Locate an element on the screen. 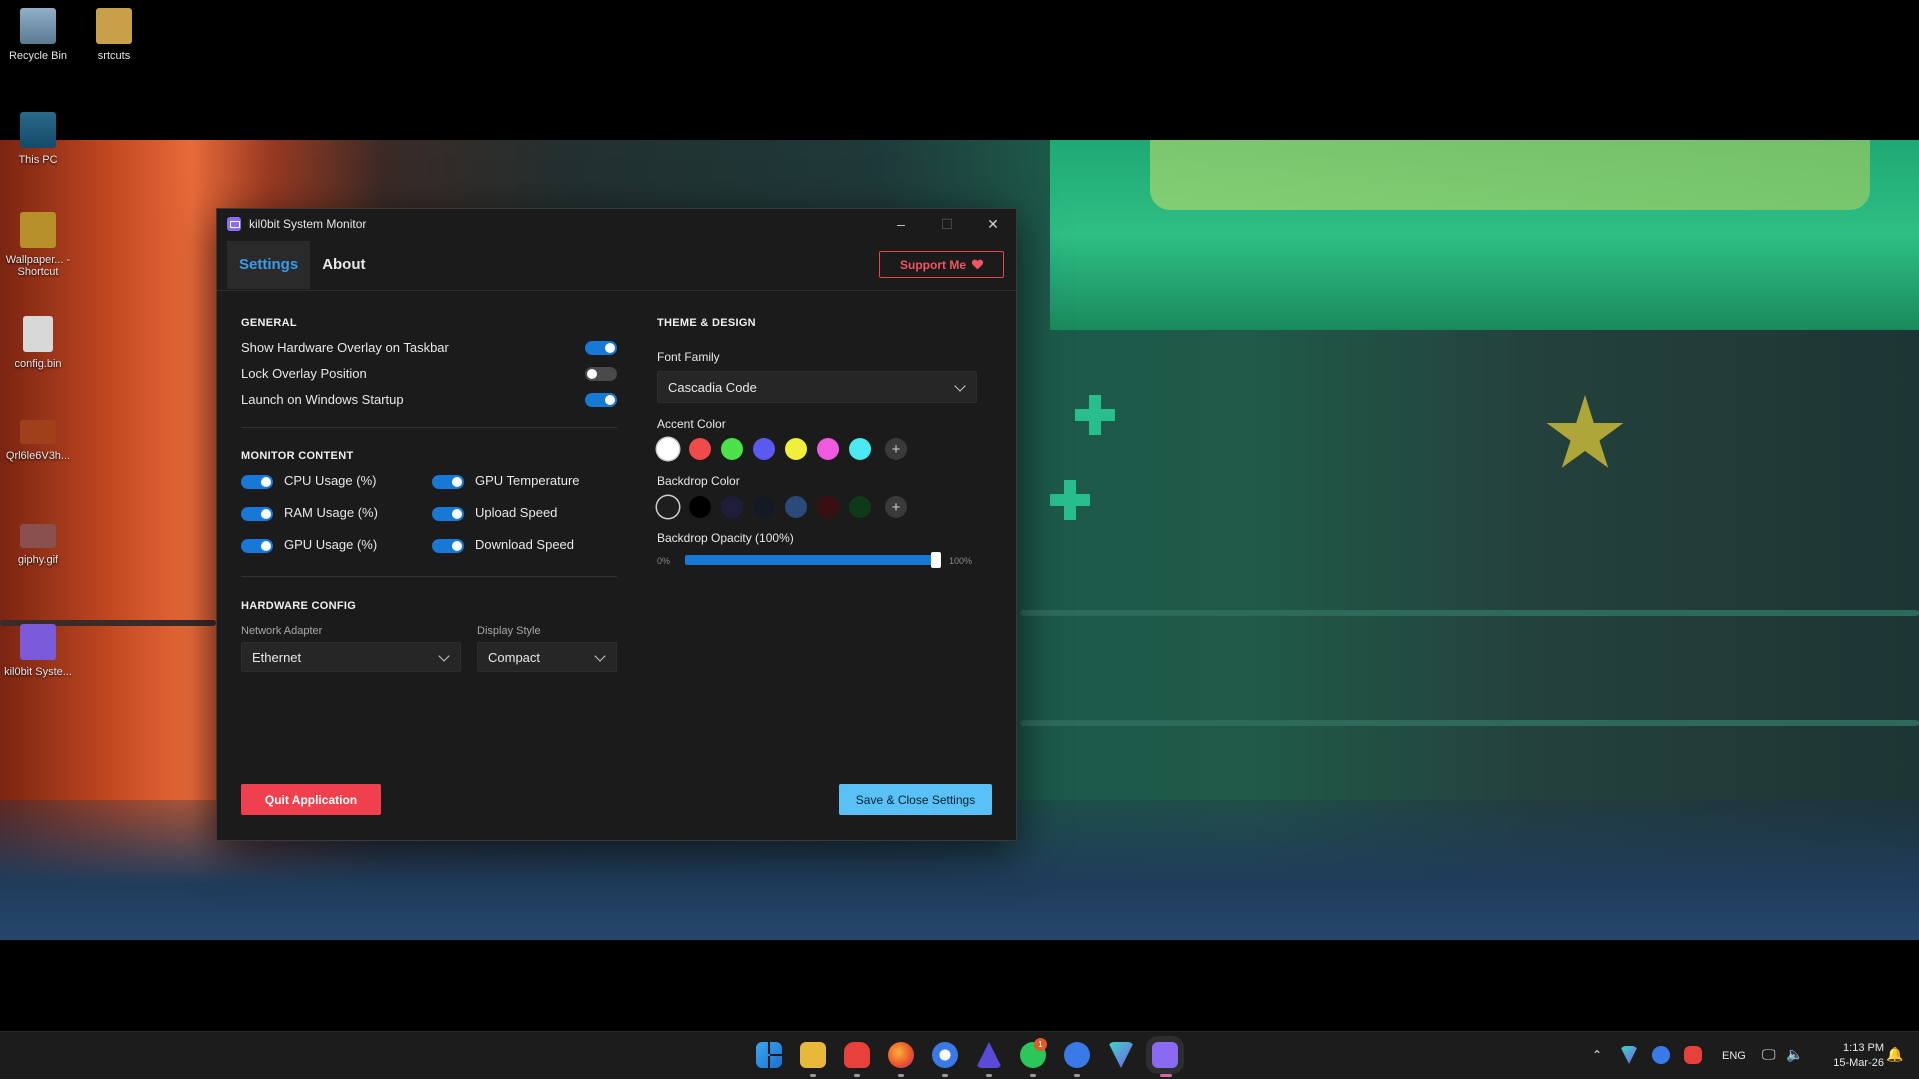  recycle-bin-icon is located at coordinates (38, 26).